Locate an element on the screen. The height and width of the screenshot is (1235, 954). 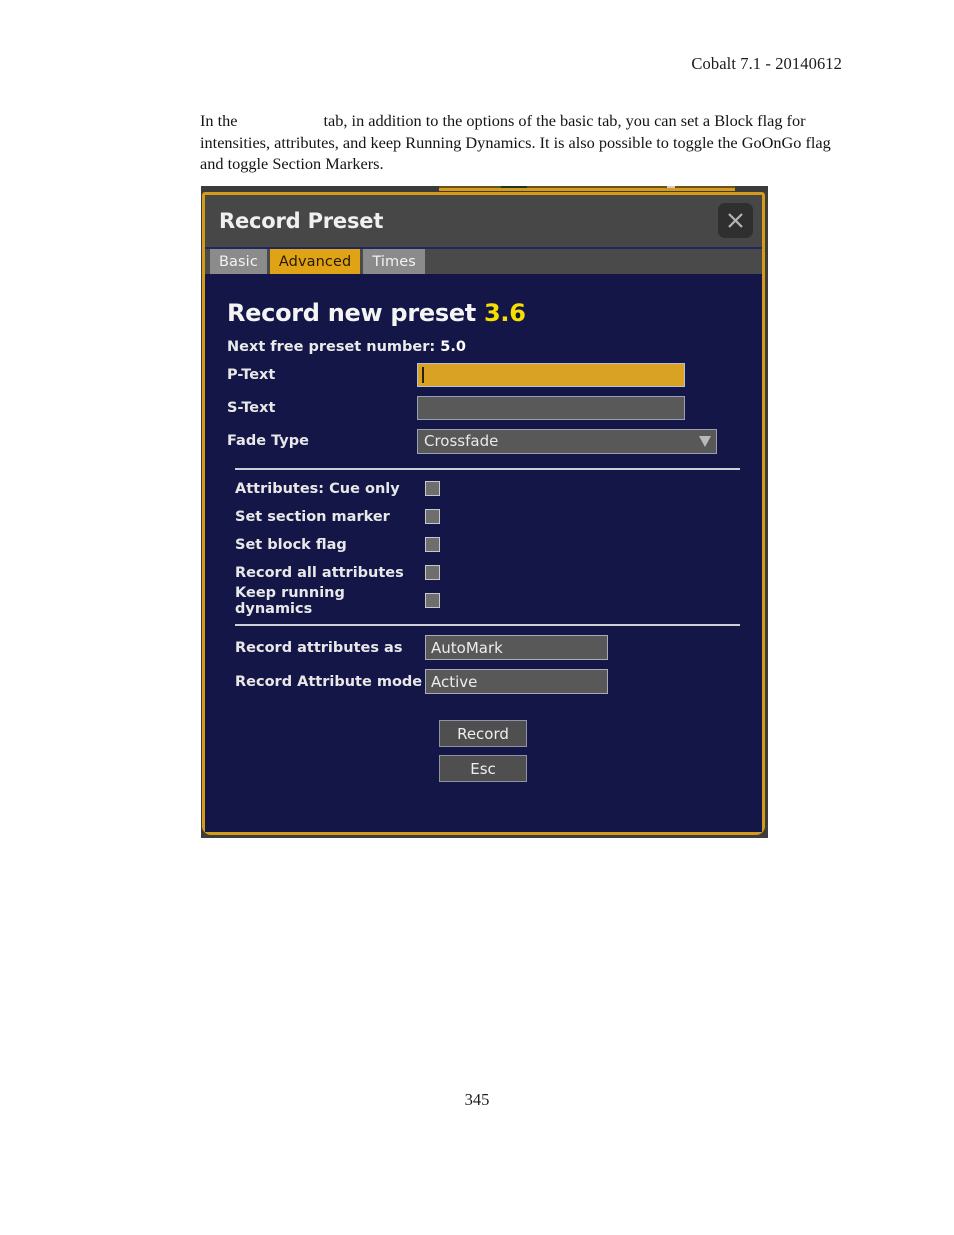
checkbox-record-all-attributes is located at coordinates (432, 572).